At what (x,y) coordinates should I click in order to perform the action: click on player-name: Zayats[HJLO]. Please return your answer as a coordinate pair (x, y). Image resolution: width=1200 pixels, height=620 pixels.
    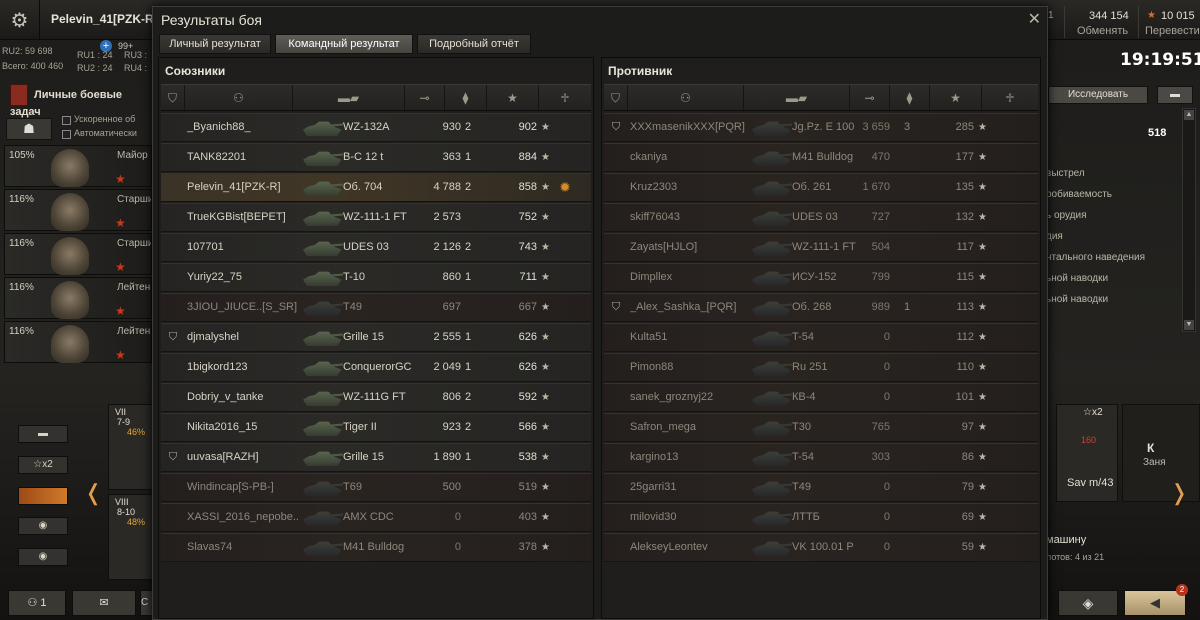
    Looking at the image, I should click on (695, 247).